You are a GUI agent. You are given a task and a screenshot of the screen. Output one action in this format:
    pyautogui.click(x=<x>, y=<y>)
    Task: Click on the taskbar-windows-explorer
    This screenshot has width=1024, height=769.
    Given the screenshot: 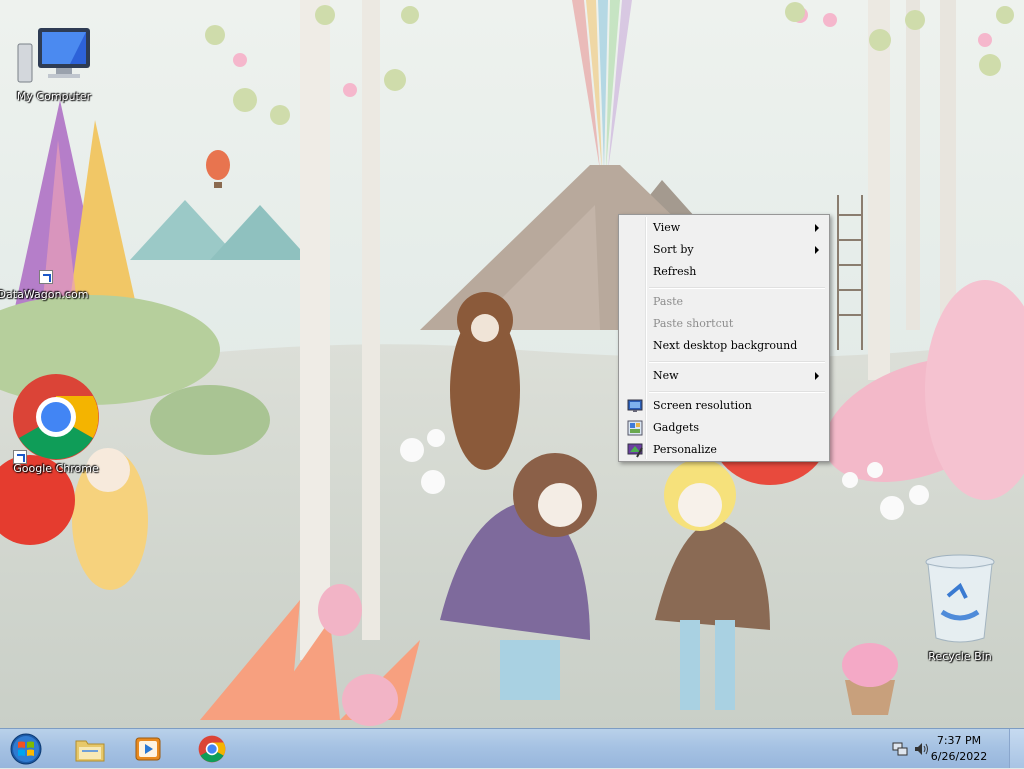 What is the action you would take?
    pyautogui.click(x=90, y=749)
    